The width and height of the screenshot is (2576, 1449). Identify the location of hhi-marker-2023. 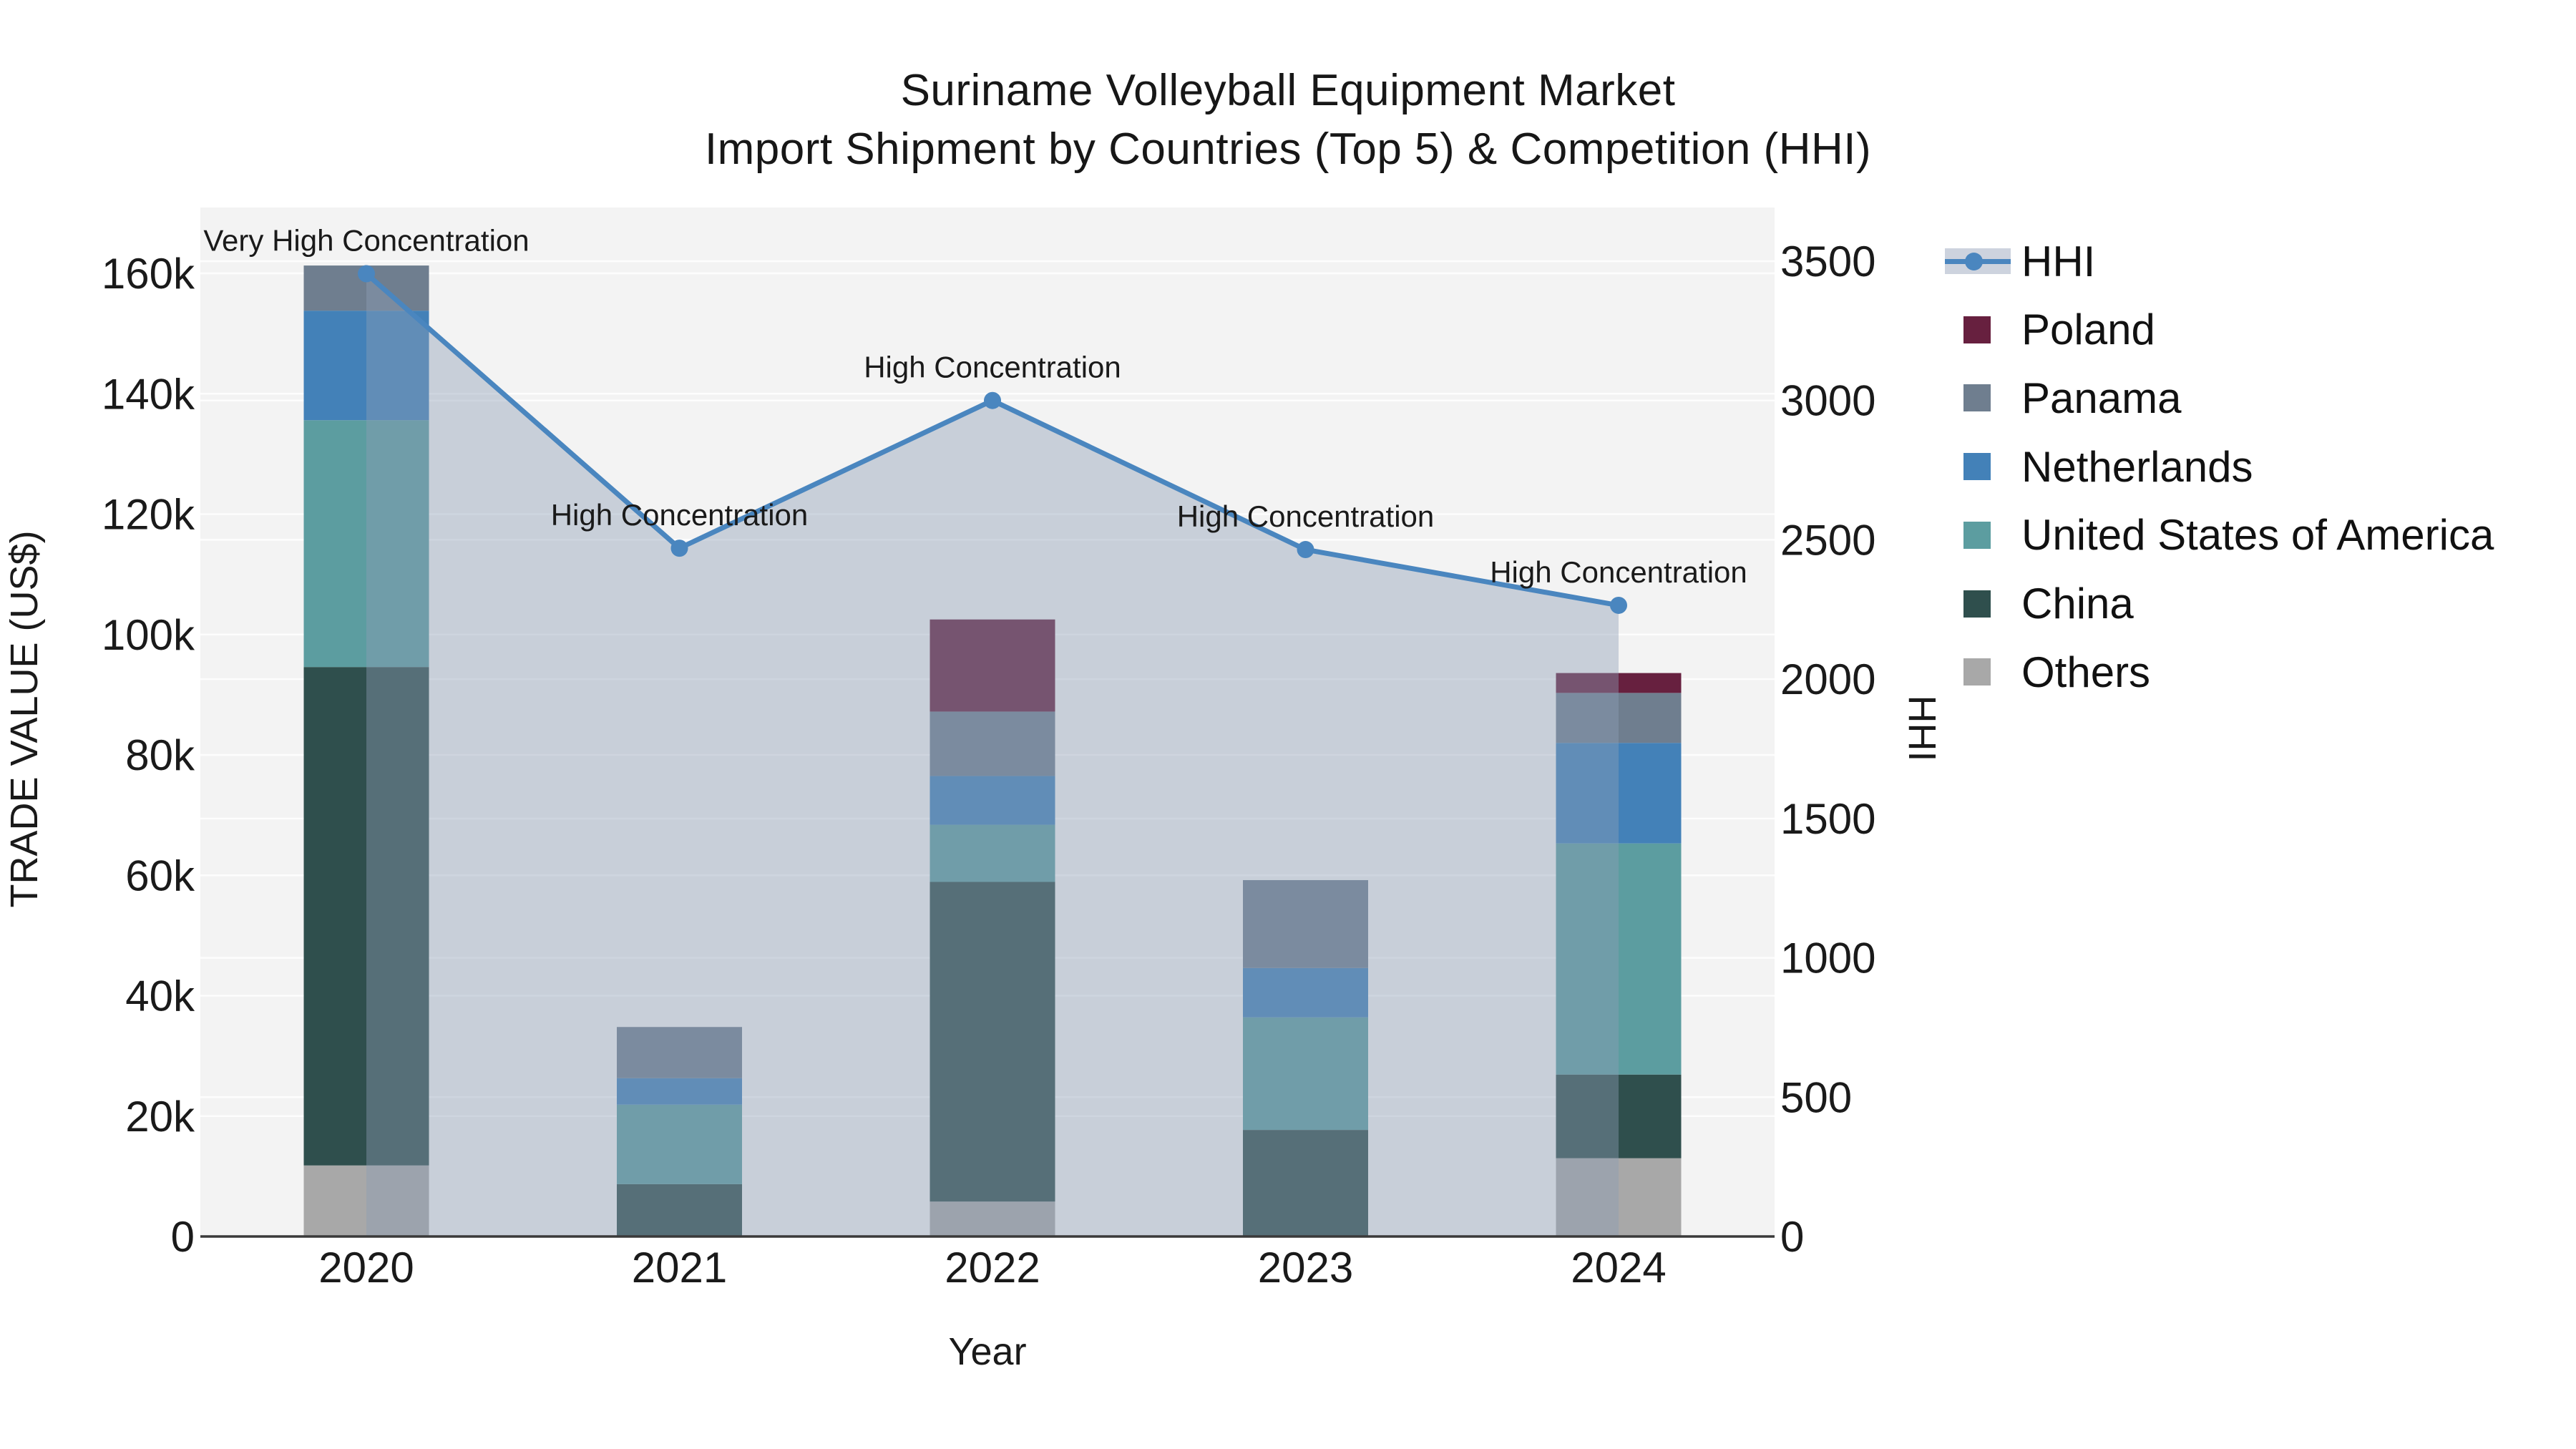
(1305, 550).